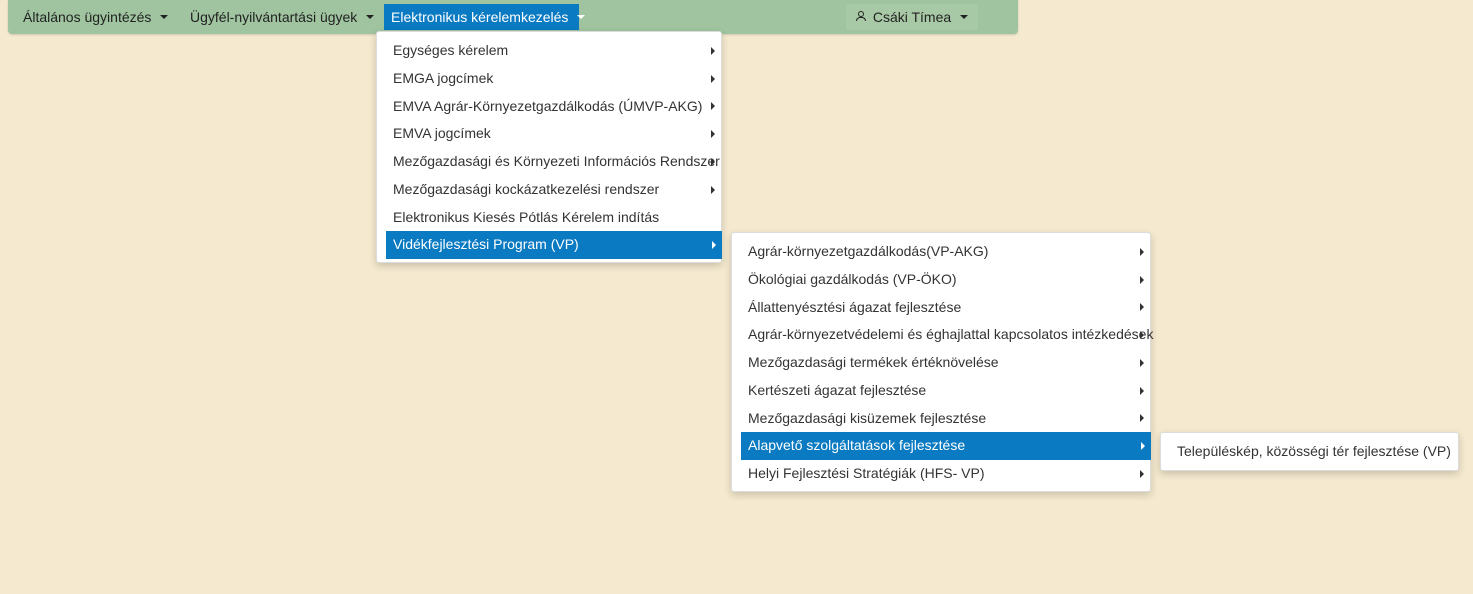 The image size is (1473, 594). I want to click on user-menu-button: Csáki Tímea, so click(912, 17).